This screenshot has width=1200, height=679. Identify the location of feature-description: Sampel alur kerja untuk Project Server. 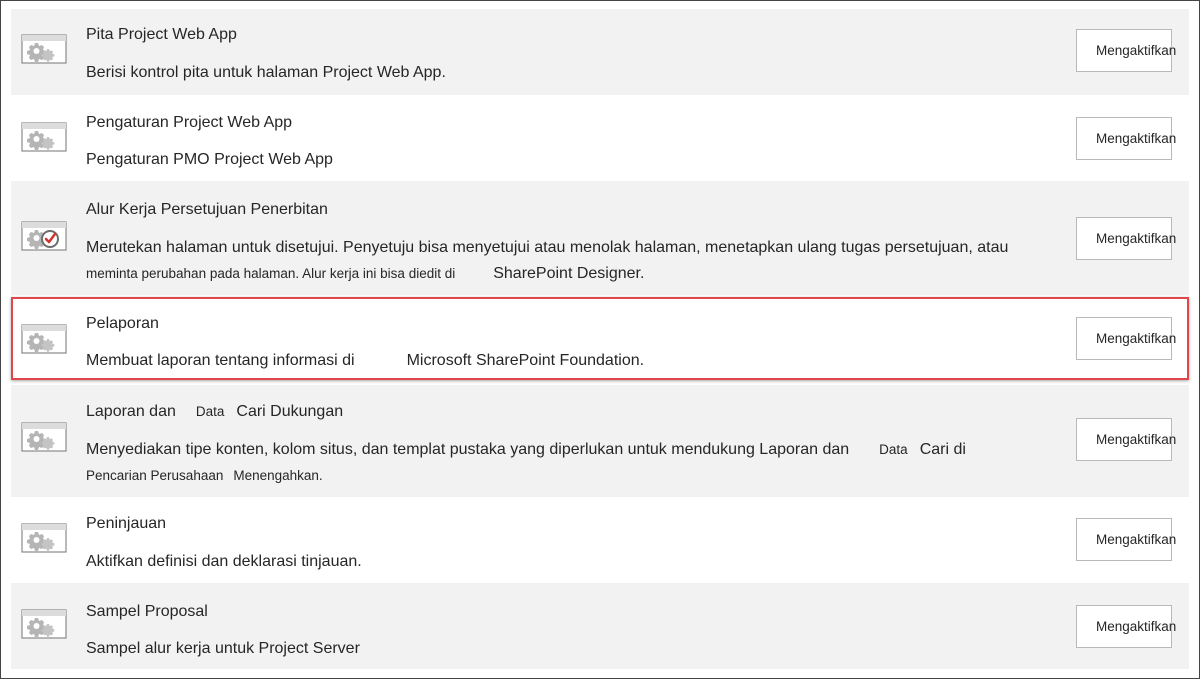
(223, 648).